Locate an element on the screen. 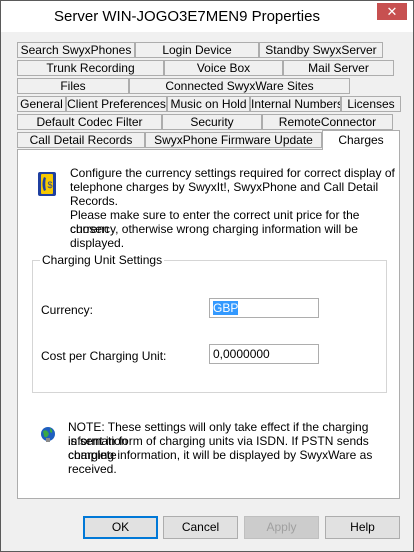  tab-remoteconnector: RemoteConnector is located at coordinates (327, 122).